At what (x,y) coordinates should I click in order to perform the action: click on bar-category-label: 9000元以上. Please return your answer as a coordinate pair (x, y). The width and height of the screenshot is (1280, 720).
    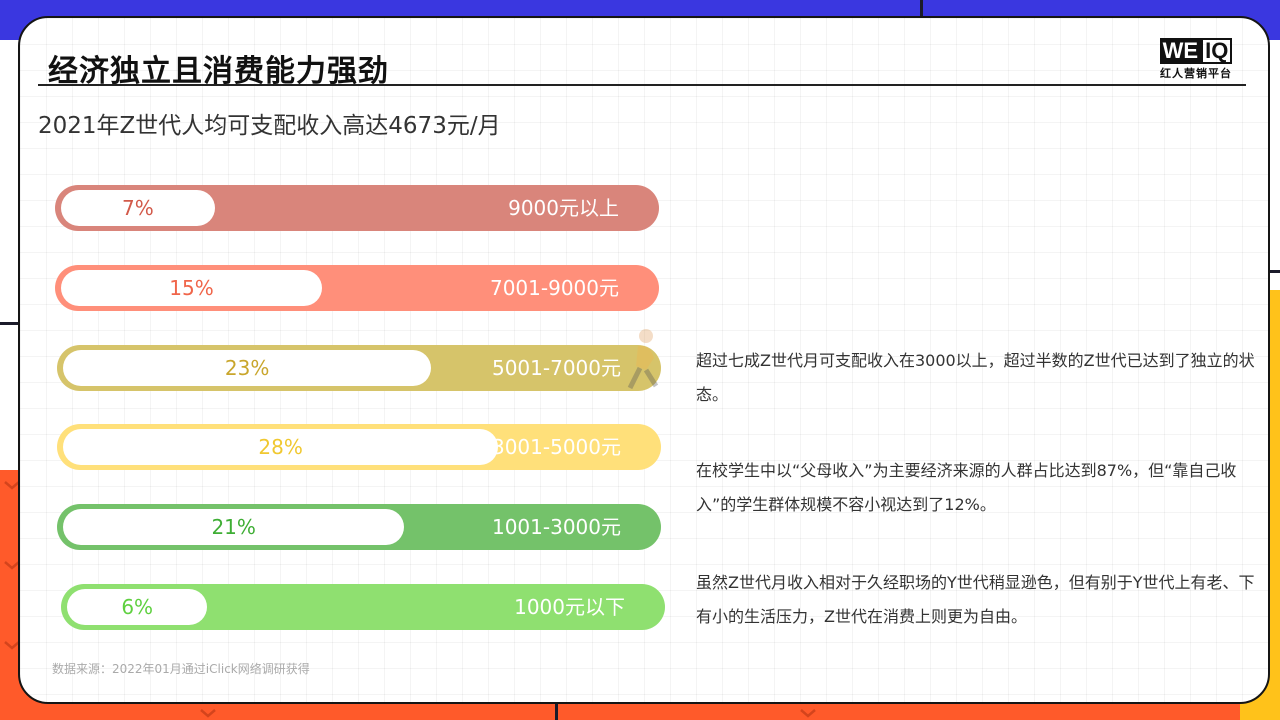
    Looking at the image, I should click on (563, 208).